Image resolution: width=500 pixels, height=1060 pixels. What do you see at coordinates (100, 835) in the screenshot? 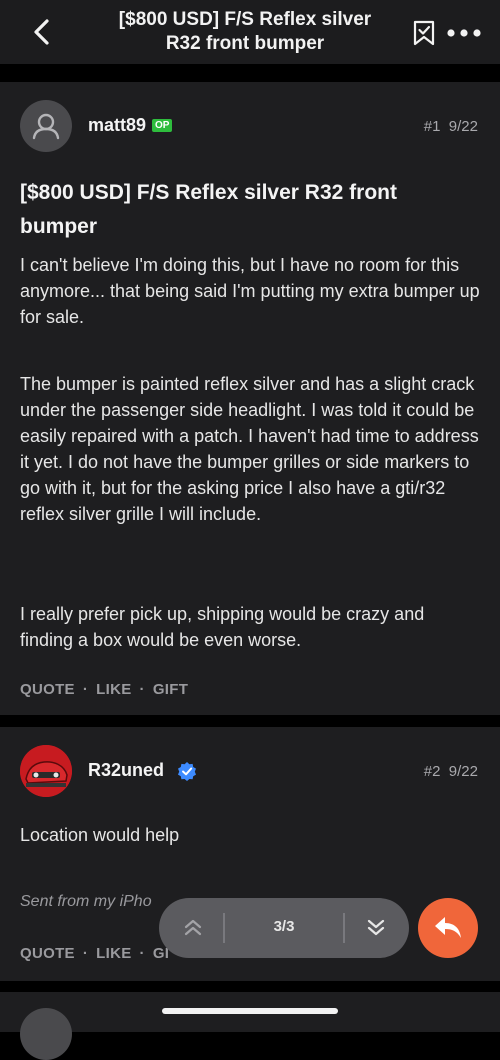
I see `post-body: Location would help` at bounding box center [100, 835].